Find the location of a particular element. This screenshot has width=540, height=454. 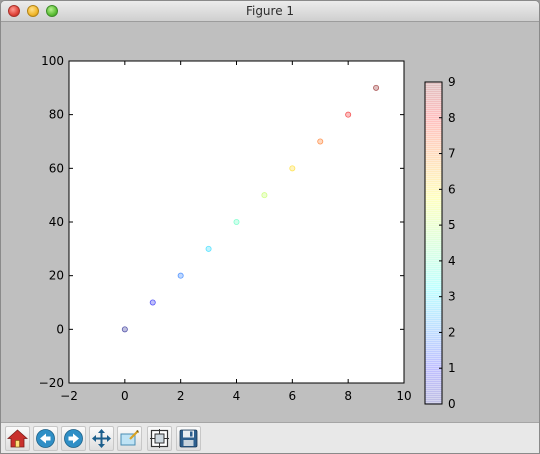

home-icon is located at coordinates (17, 438).